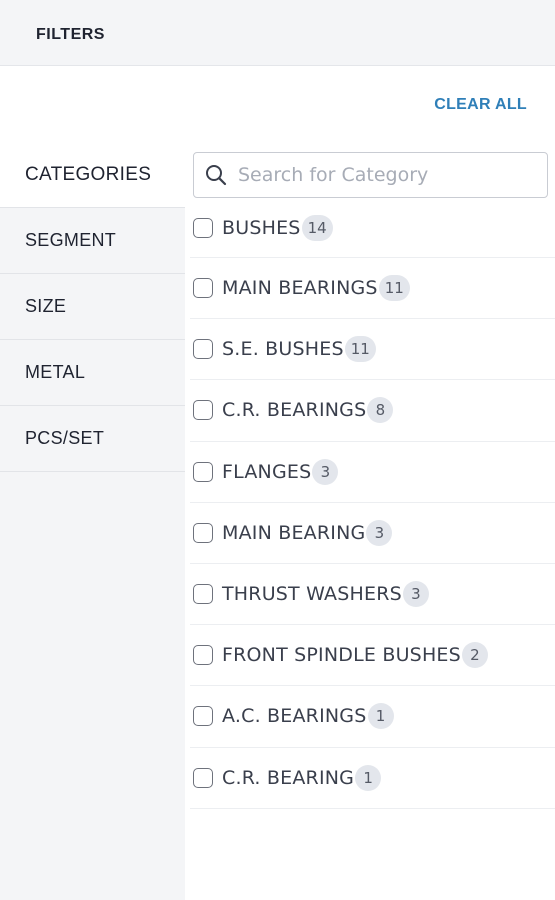 Image resolution: width=555 pixels, height=900 pixels. What do you see at coordinates (216, 175) in the screenshot?
I see `search-icon` at bounding box center [216, 175].